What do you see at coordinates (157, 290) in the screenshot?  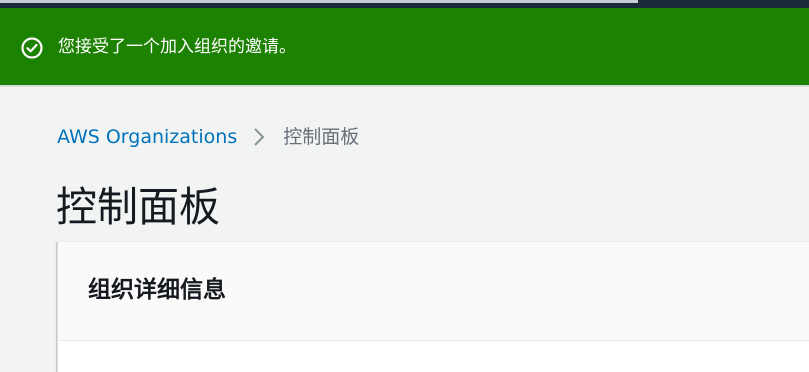 I see `card-title: 组织详细信息` at bounding box center [157, 290].